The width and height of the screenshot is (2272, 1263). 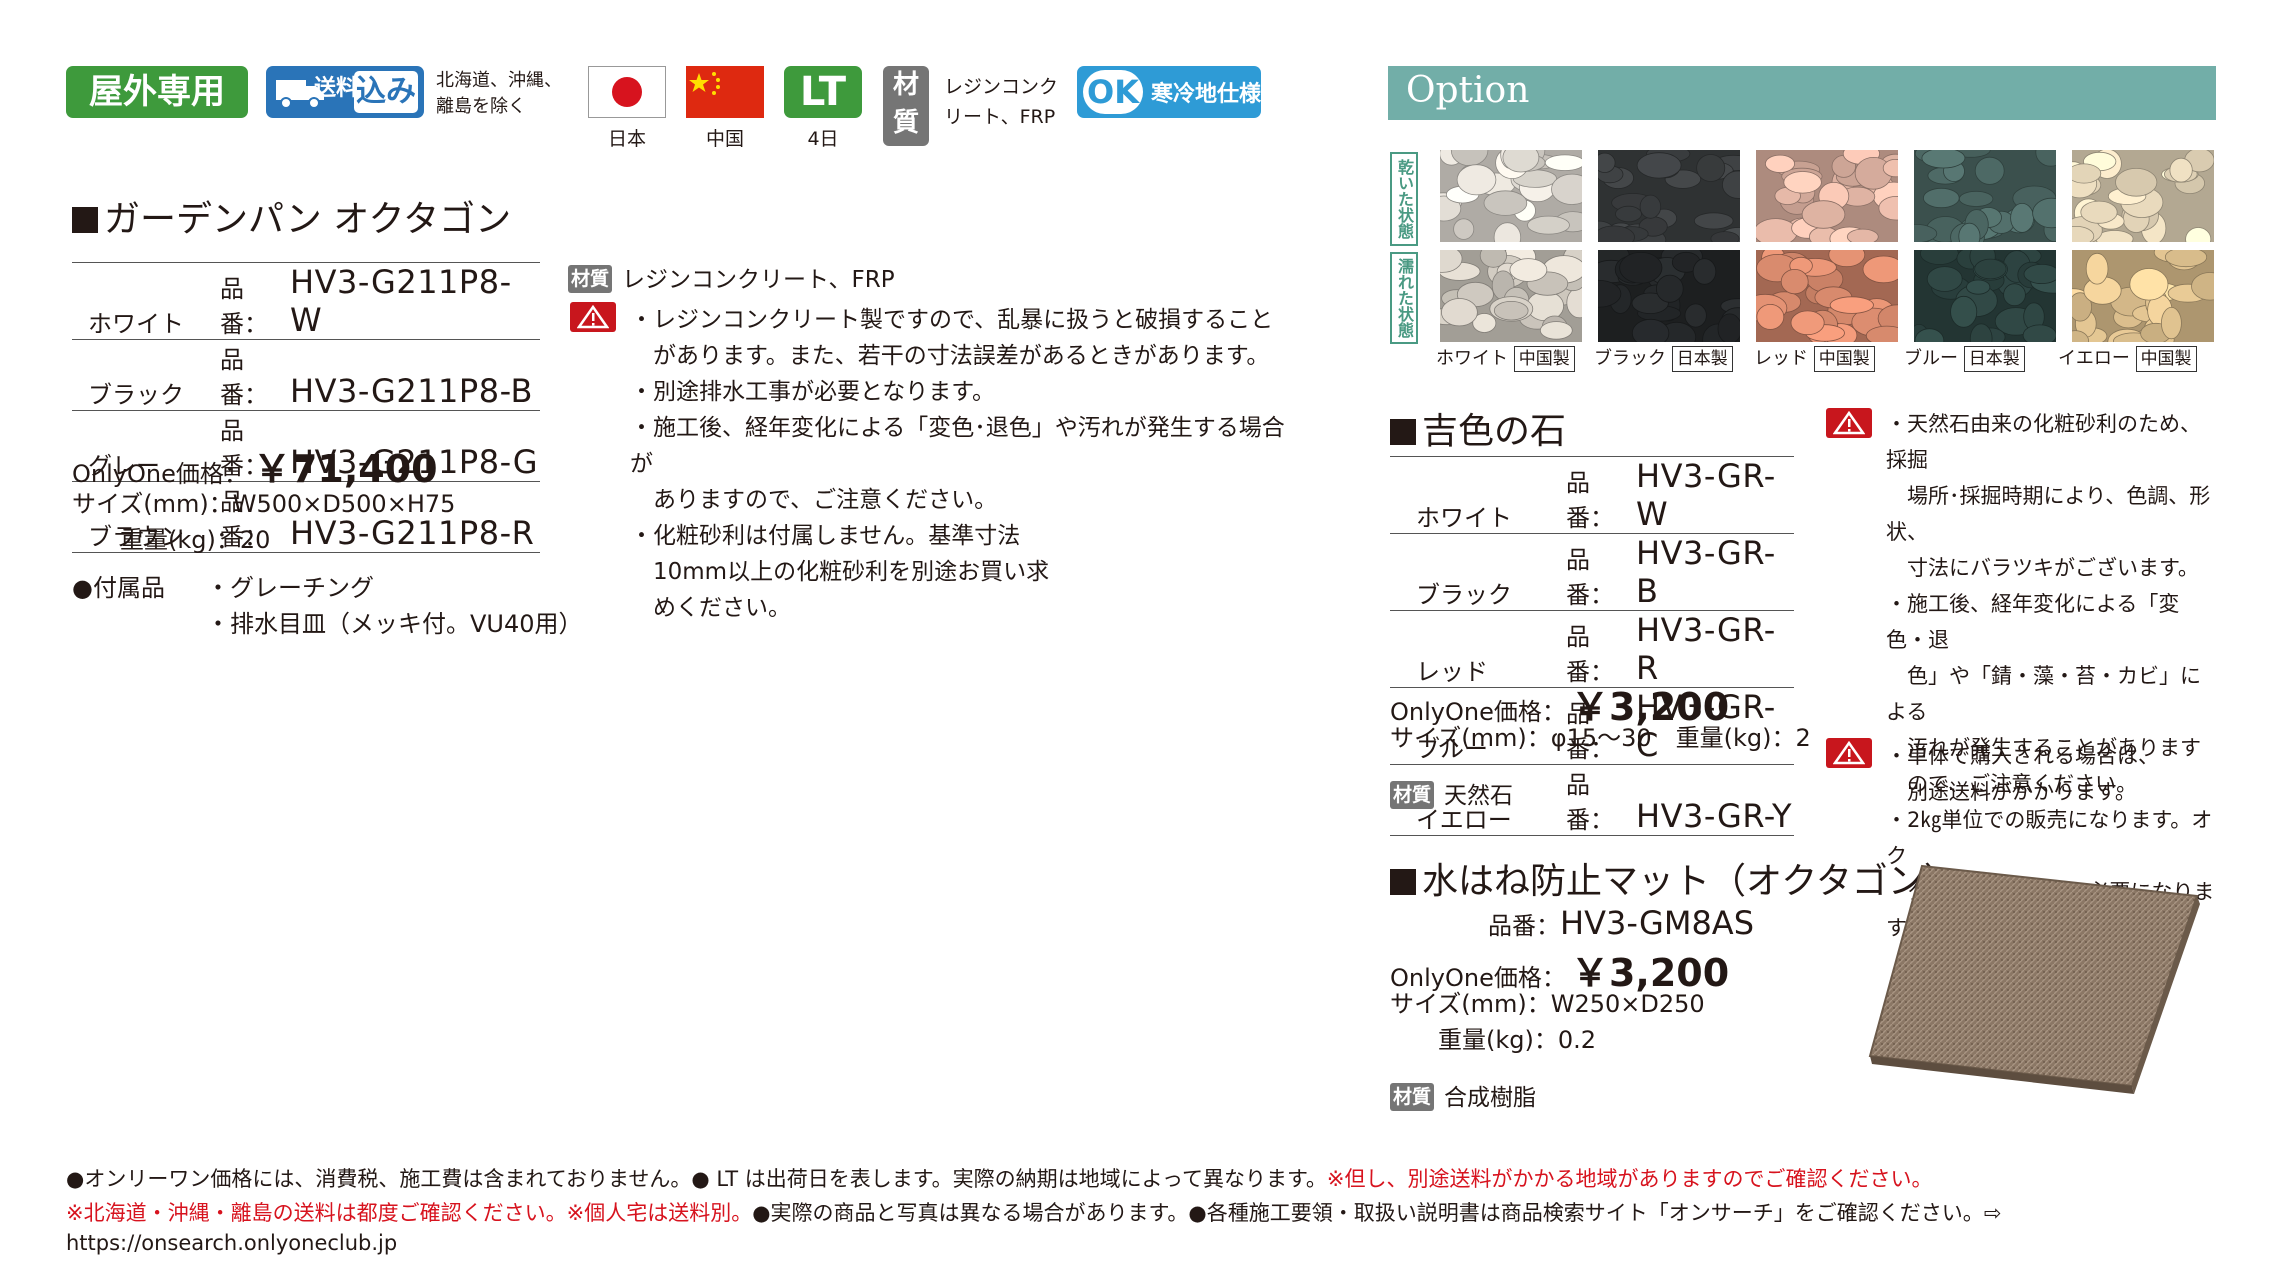 What do you see at coordinates (2022, 756) in the screenshot?
I see `note-line: ・単体で購入される場合は、` at bounding box center [2022, 756].